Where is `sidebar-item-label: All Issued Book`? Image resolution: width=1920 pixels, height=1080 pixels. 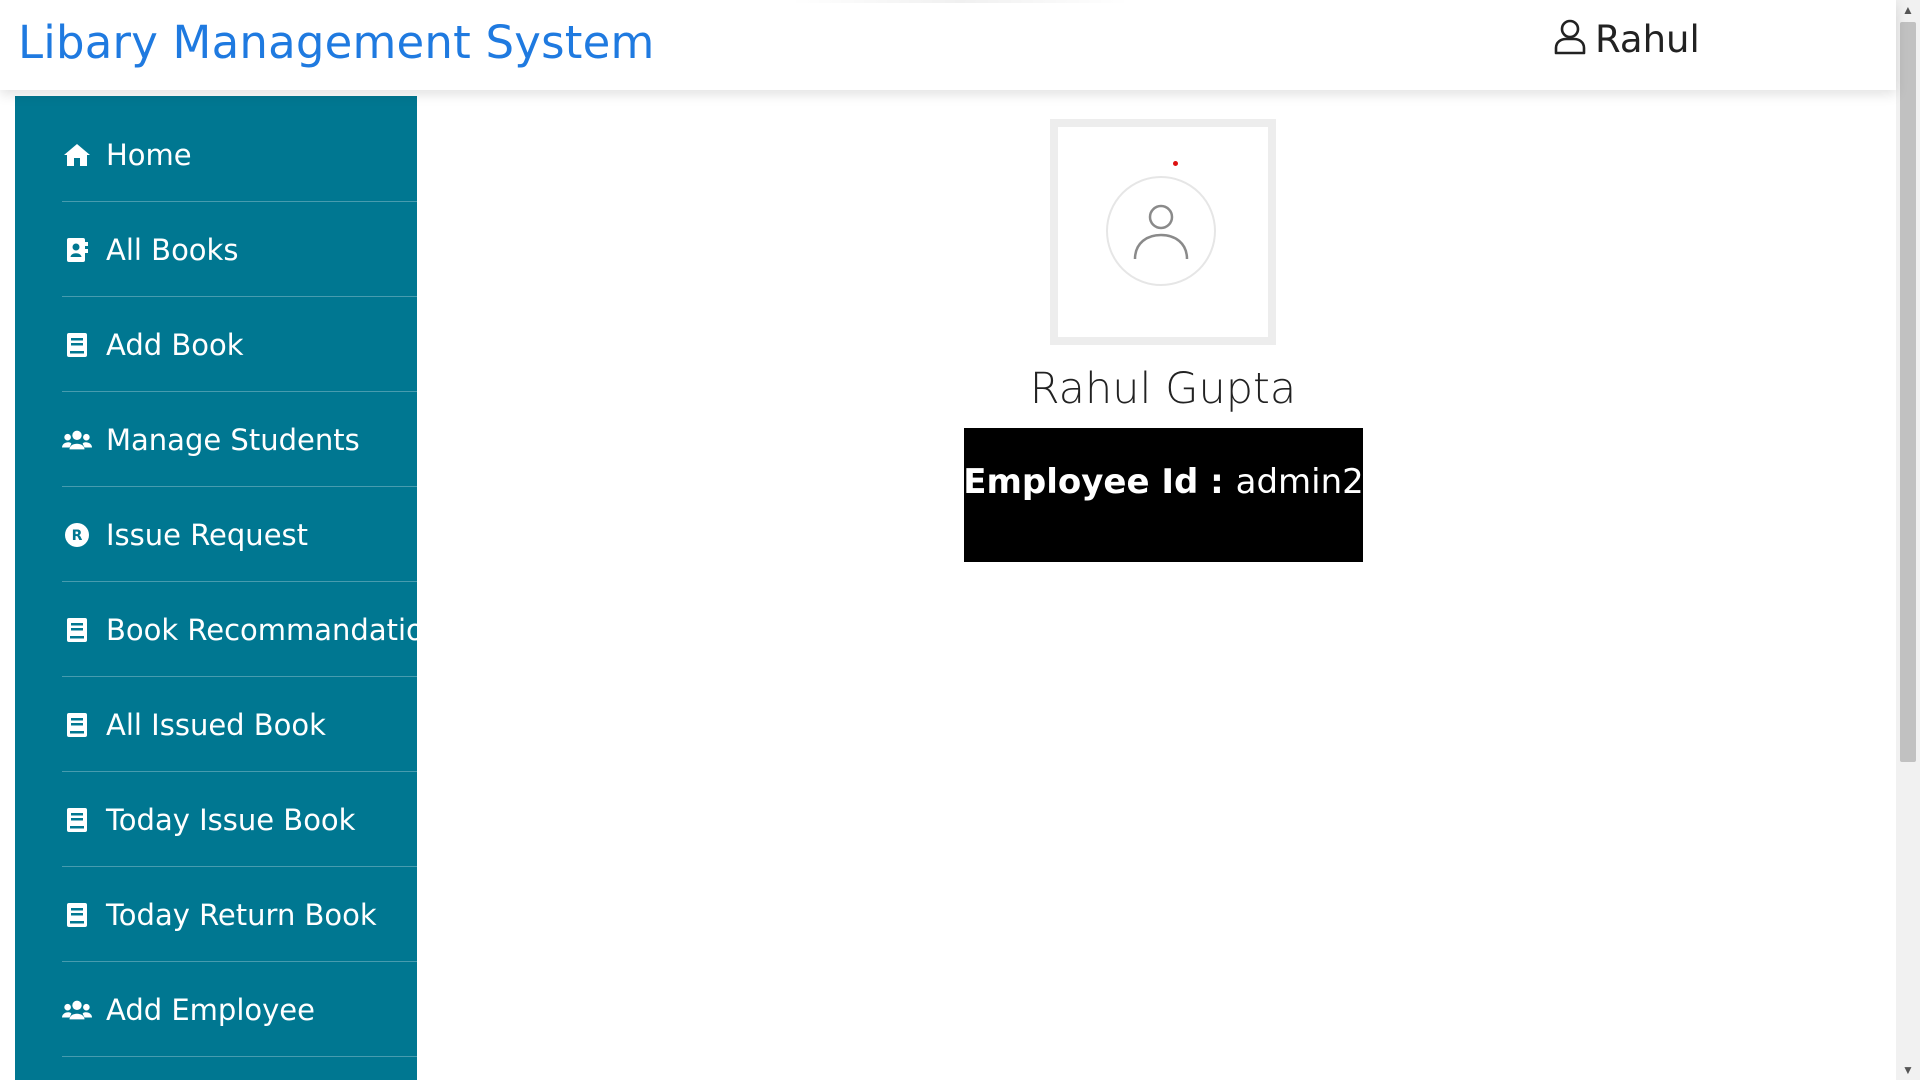
sidebar-item-label: All Issued Book is located at coordinates (216, 724).